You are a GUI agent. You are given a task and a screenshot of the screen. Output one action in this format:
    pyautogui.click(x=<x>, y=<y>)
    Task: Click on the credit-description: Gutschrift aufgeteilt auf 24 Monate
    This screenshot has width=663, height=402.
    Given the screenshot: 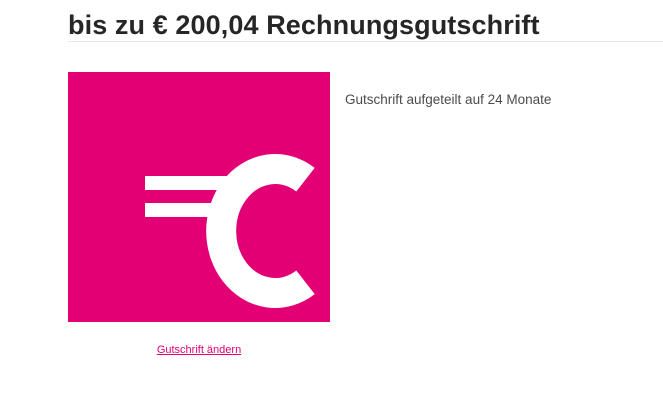 What is the action you would take?
    pyautogui.click(x=448, y=99)
    